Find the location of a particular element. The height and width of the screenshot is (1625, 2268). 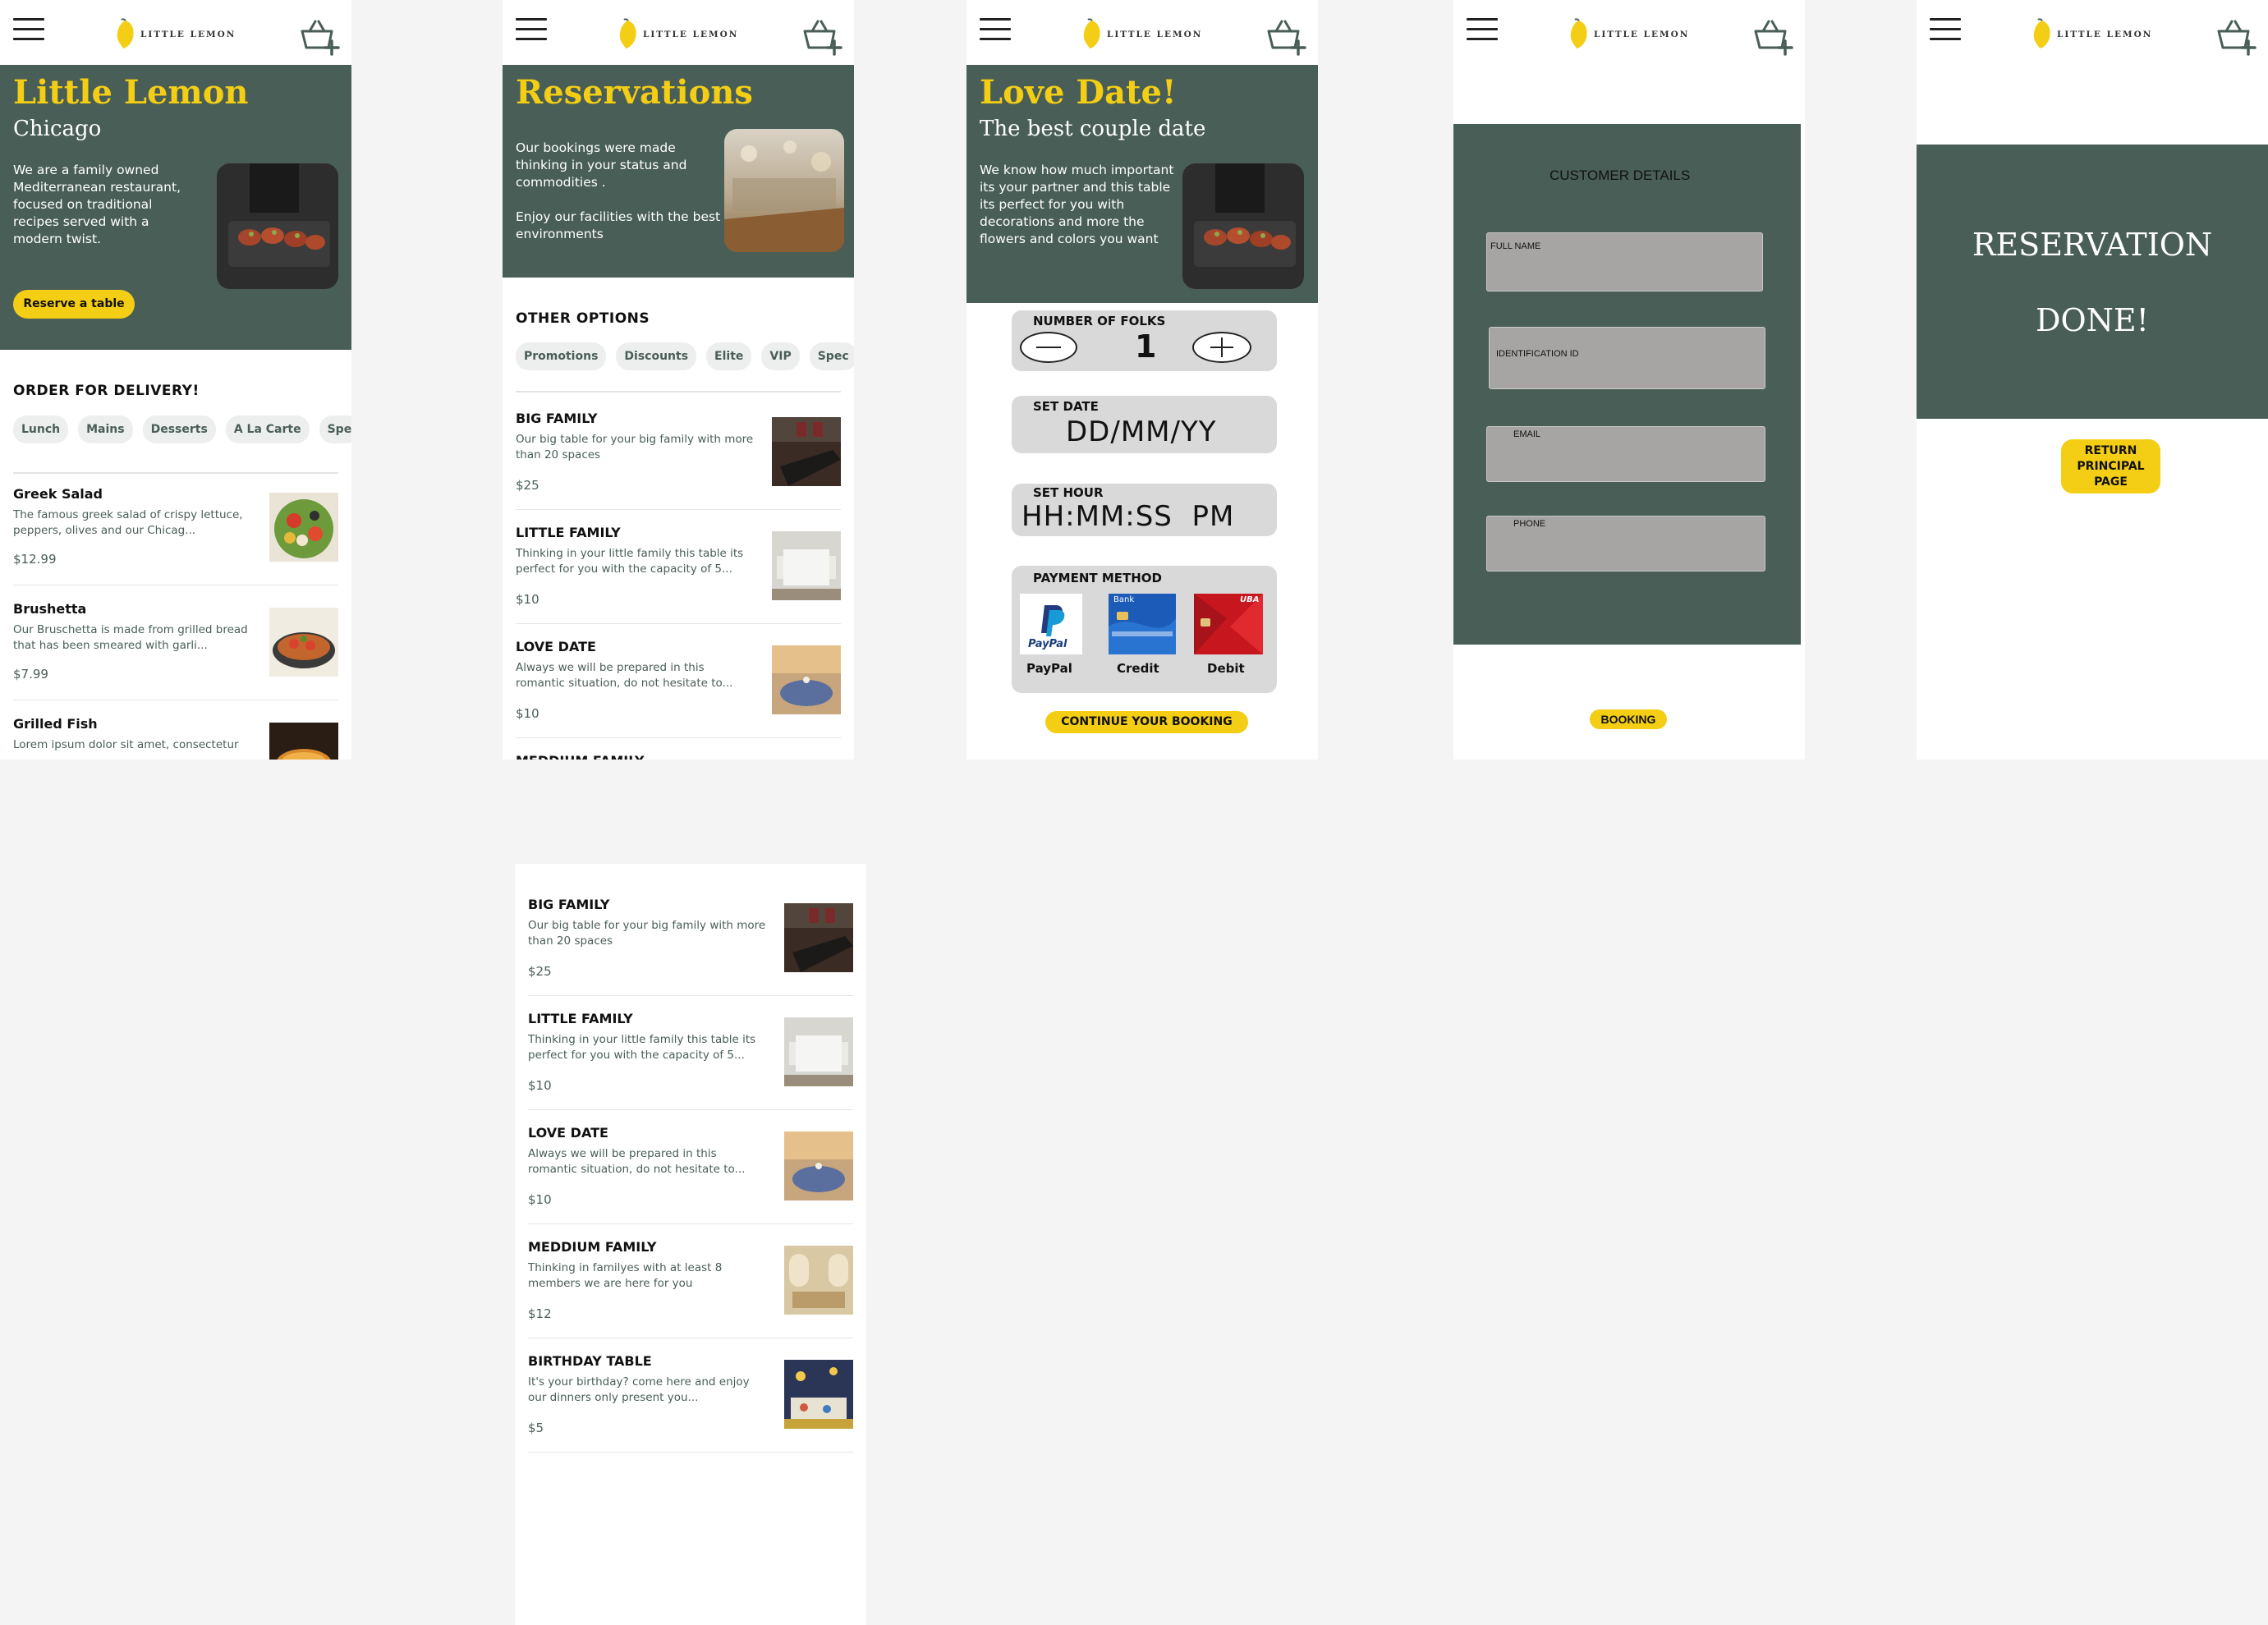

return-button-label: RETURN PRINCIPAL PAGE is located at coordinates (2111, 466).